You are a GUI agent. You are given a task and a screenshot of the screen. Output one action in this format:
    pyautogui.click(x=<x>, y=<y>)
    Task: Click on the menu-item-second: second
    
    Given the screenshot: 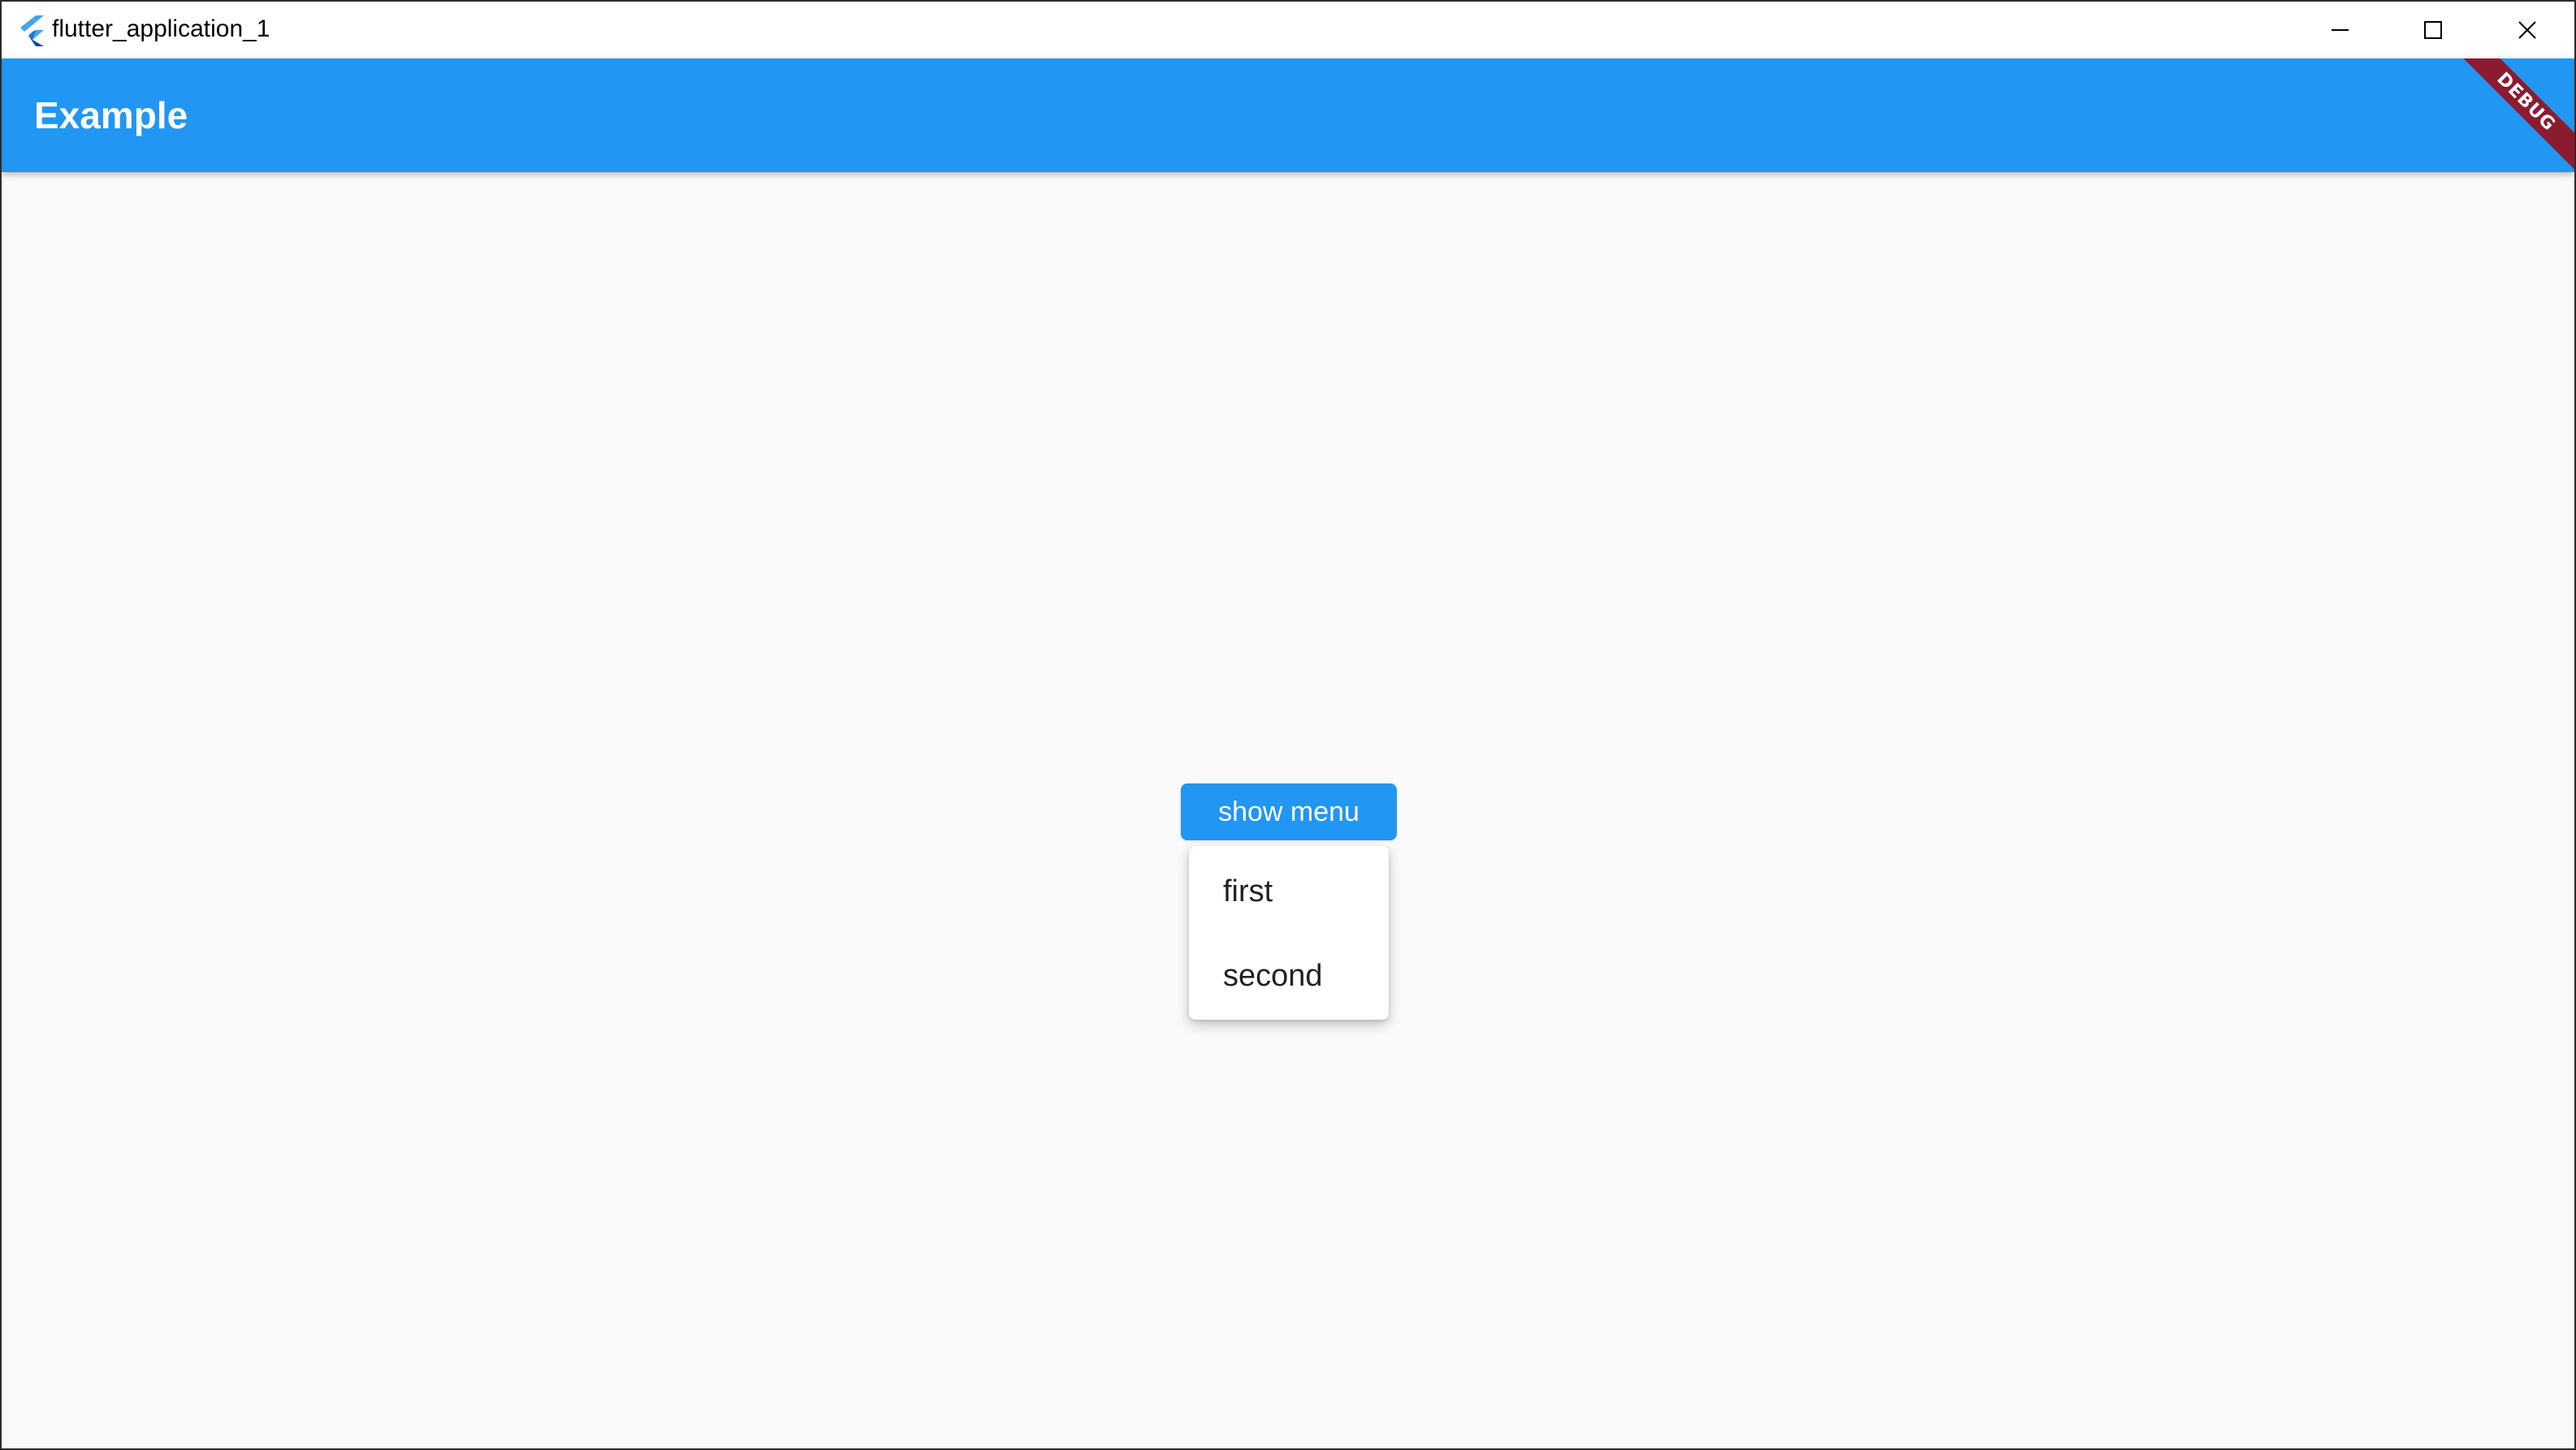 What is the action you would take?
    pyautogui.click(x=1289, y=975)
    